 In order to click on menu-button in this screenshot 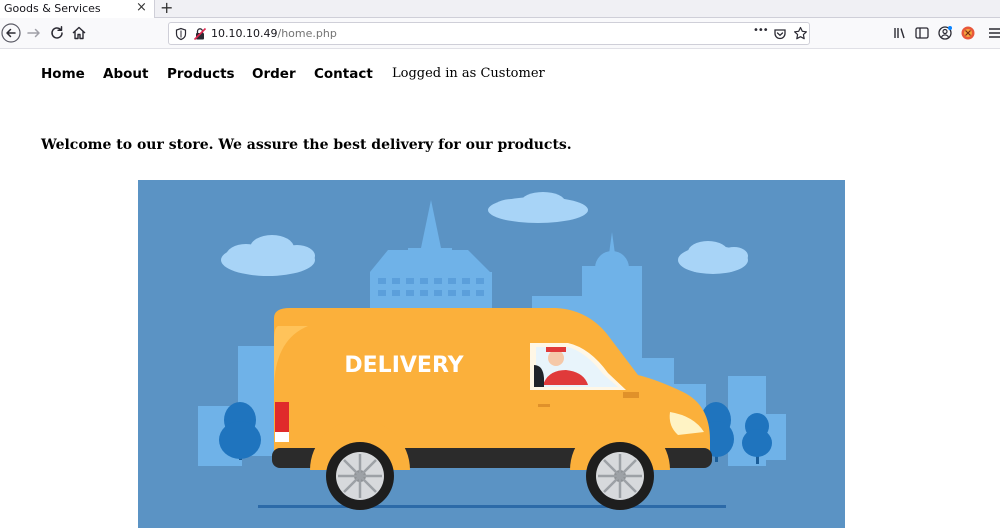, I will do `click(992, 33)`.